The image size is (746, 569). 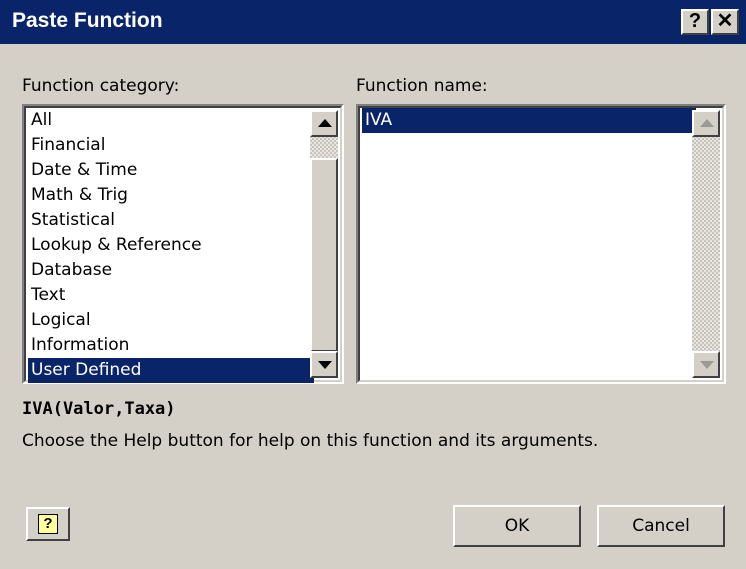 I want to click on category-item-text: Text, so click(x=171, y=295).